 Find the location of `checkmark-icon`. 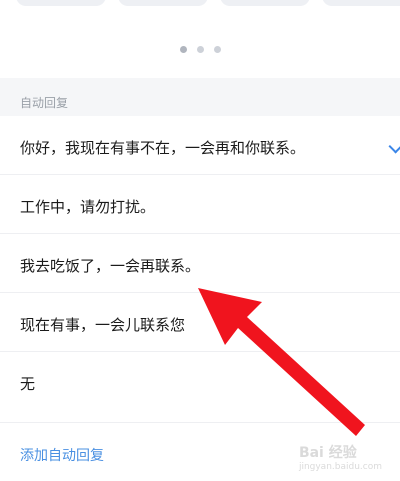

checkmark-icon is located at coordinates (394, 145).